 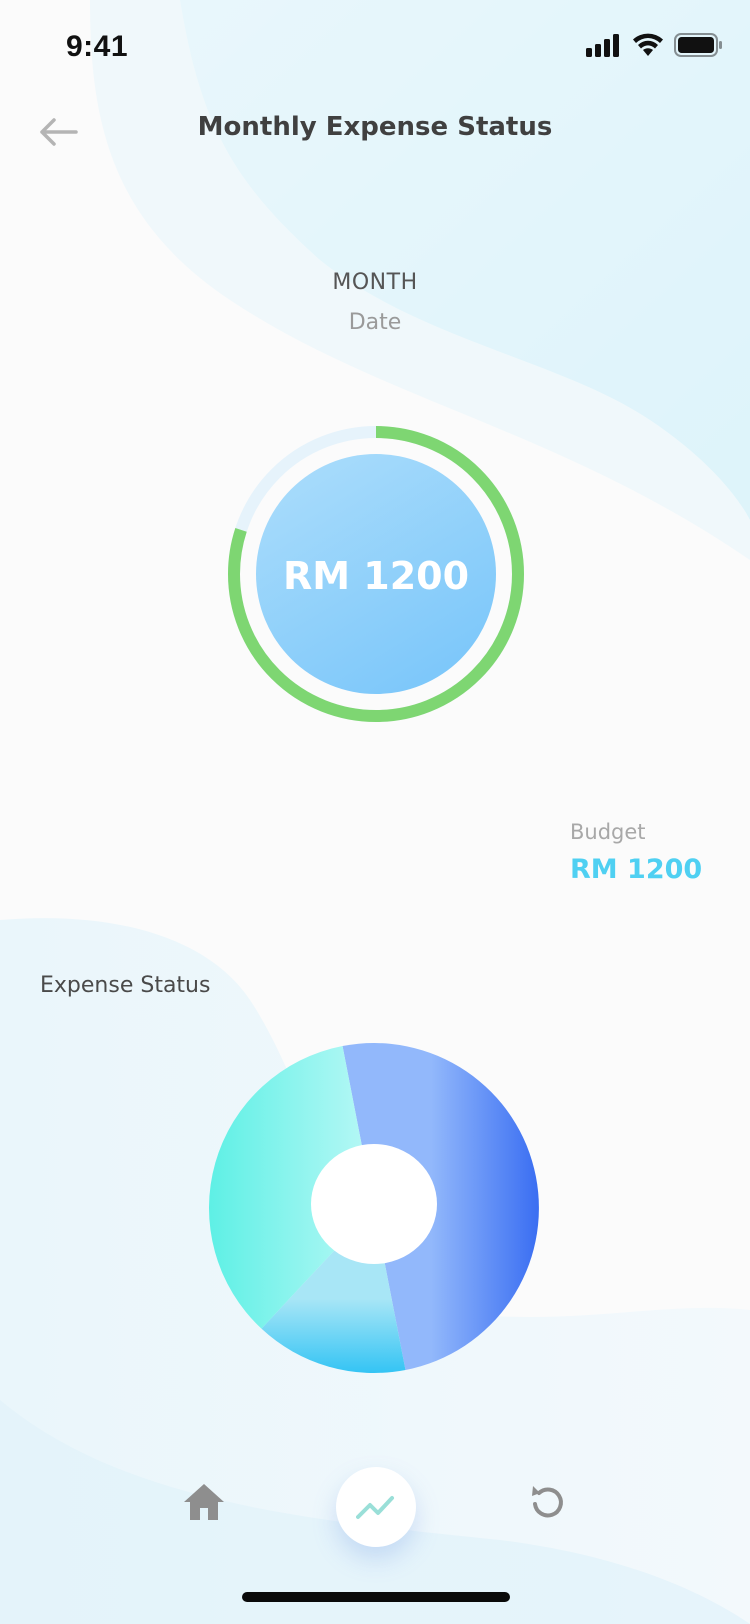 I want to click on status-icons, so click(x=654, y=45).